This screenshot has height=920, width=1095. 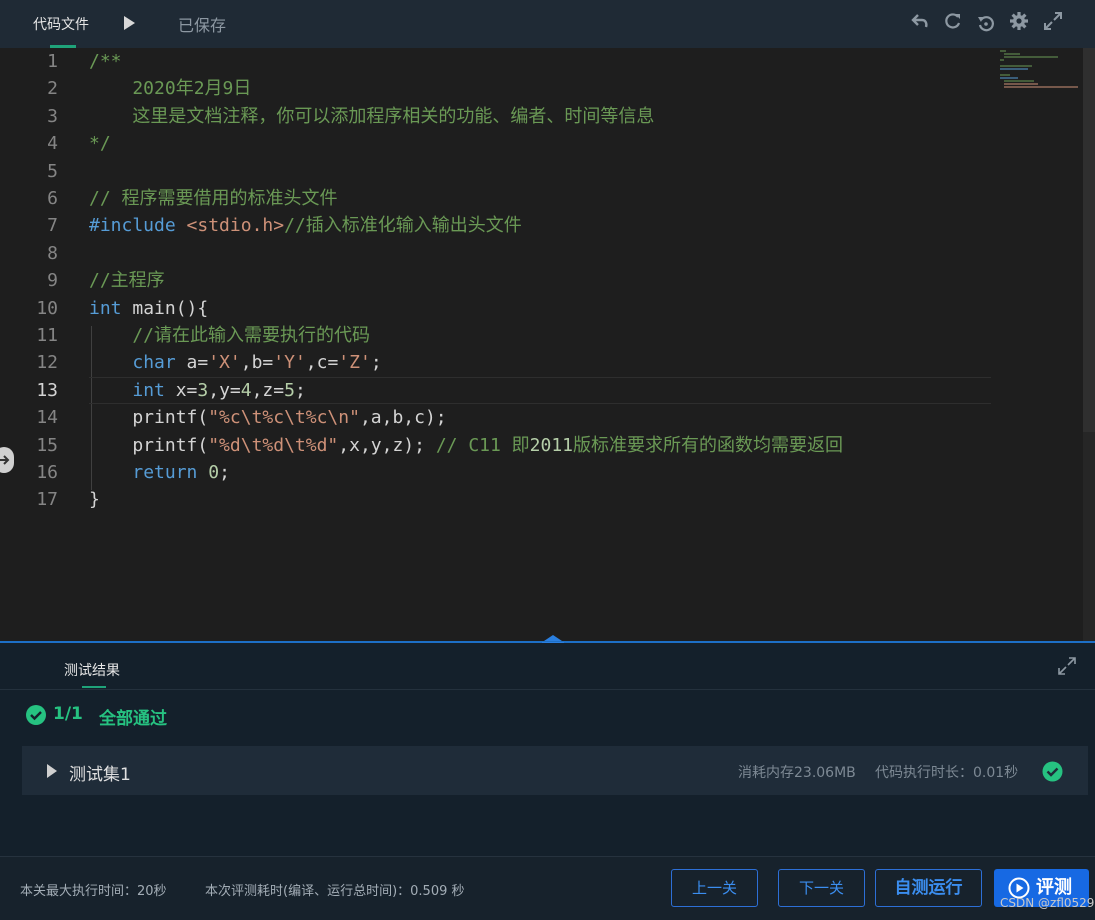 What do you see at coordinates (94, 687) in the screenshot?
I see `active-tab-indicator` at bounding box center [94, 687].